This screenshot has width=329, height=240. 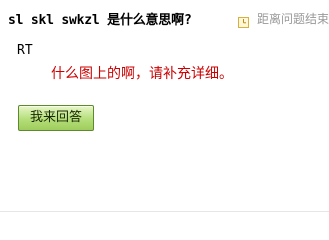 I want to click on question-body: RT, so click(x=25, y=50).